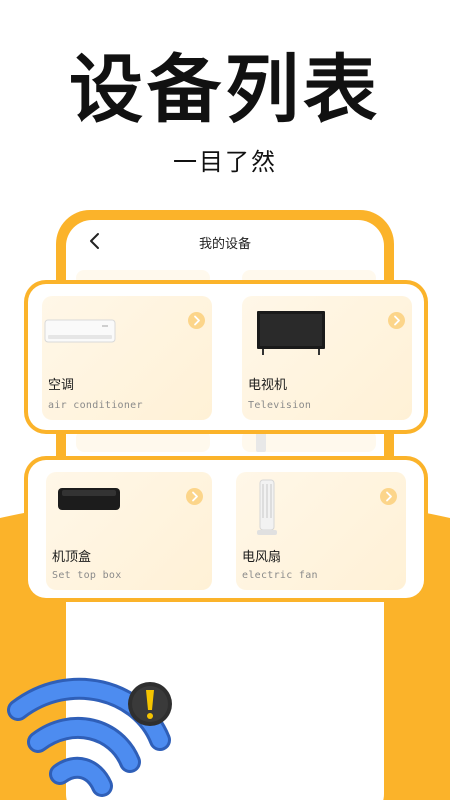  I want to click on hero-title: 设备列表, so click(225, 90).